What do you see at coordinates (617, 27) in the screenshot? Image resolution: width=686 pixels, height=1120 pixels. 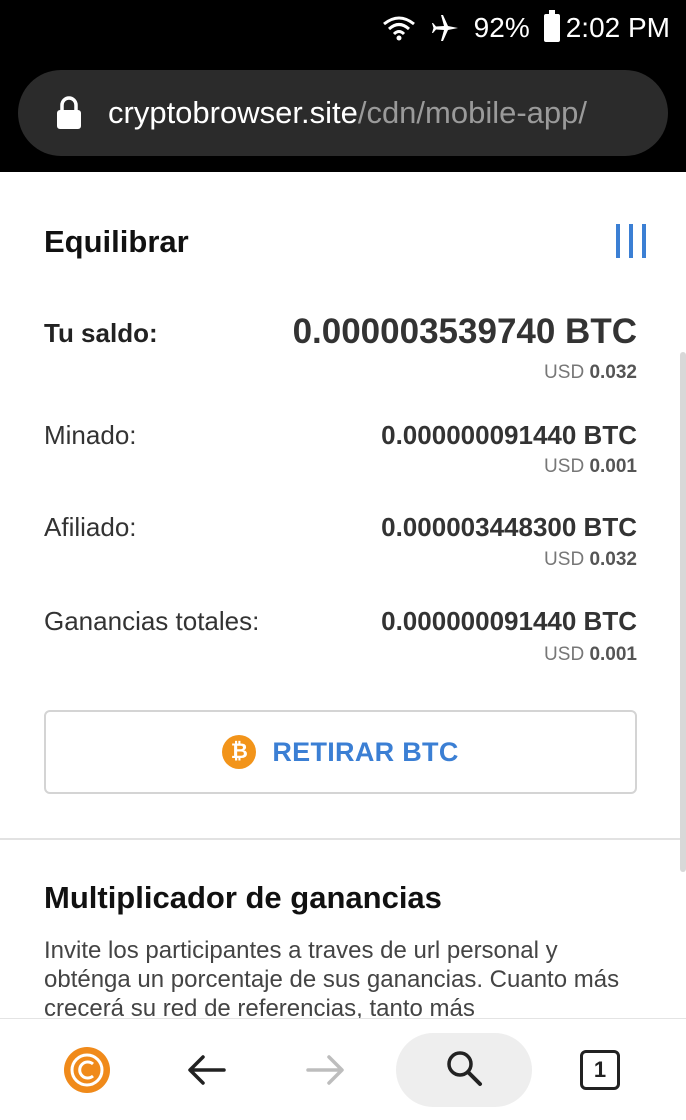 I see `clock: 2:02 PM` at bounding box center [617, 27].